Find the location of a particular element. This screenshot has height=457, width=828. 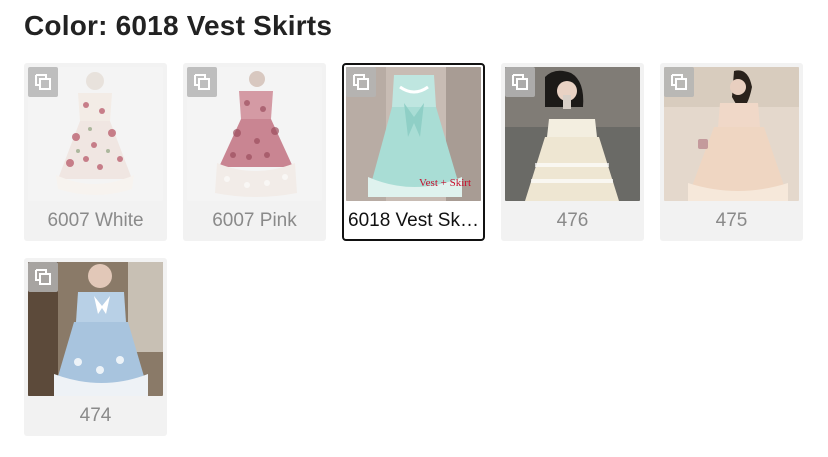

swatch-476: 476 is located at coordinates (572, 152).